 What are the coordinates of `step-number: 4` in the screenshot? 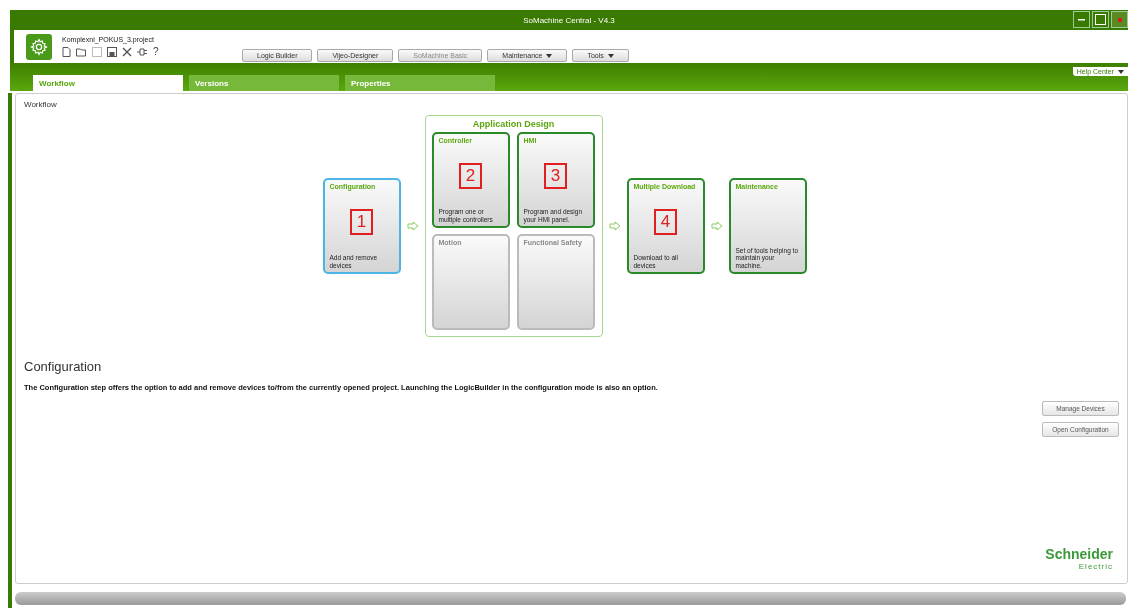 It's located at (665, 222).